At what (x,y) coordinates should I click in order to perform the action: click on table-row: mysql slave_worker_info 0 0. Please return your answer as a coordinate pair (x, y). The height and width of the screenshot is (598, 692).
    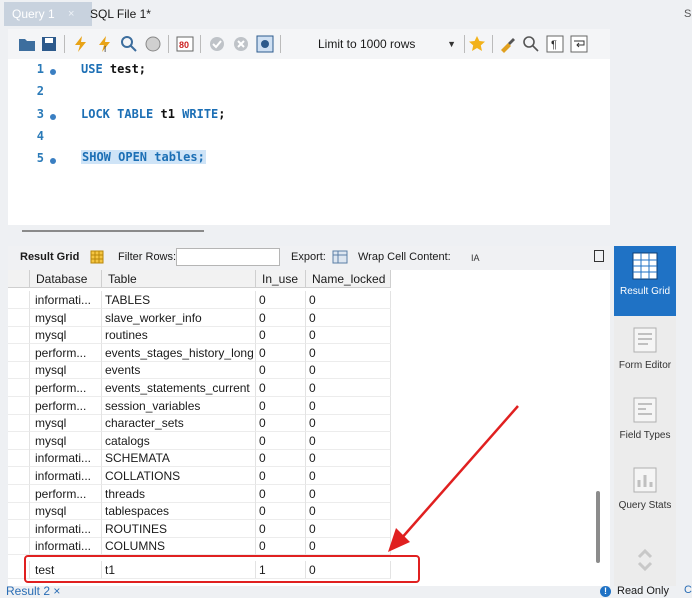
    Looking at the image, I should click on (199, 317).